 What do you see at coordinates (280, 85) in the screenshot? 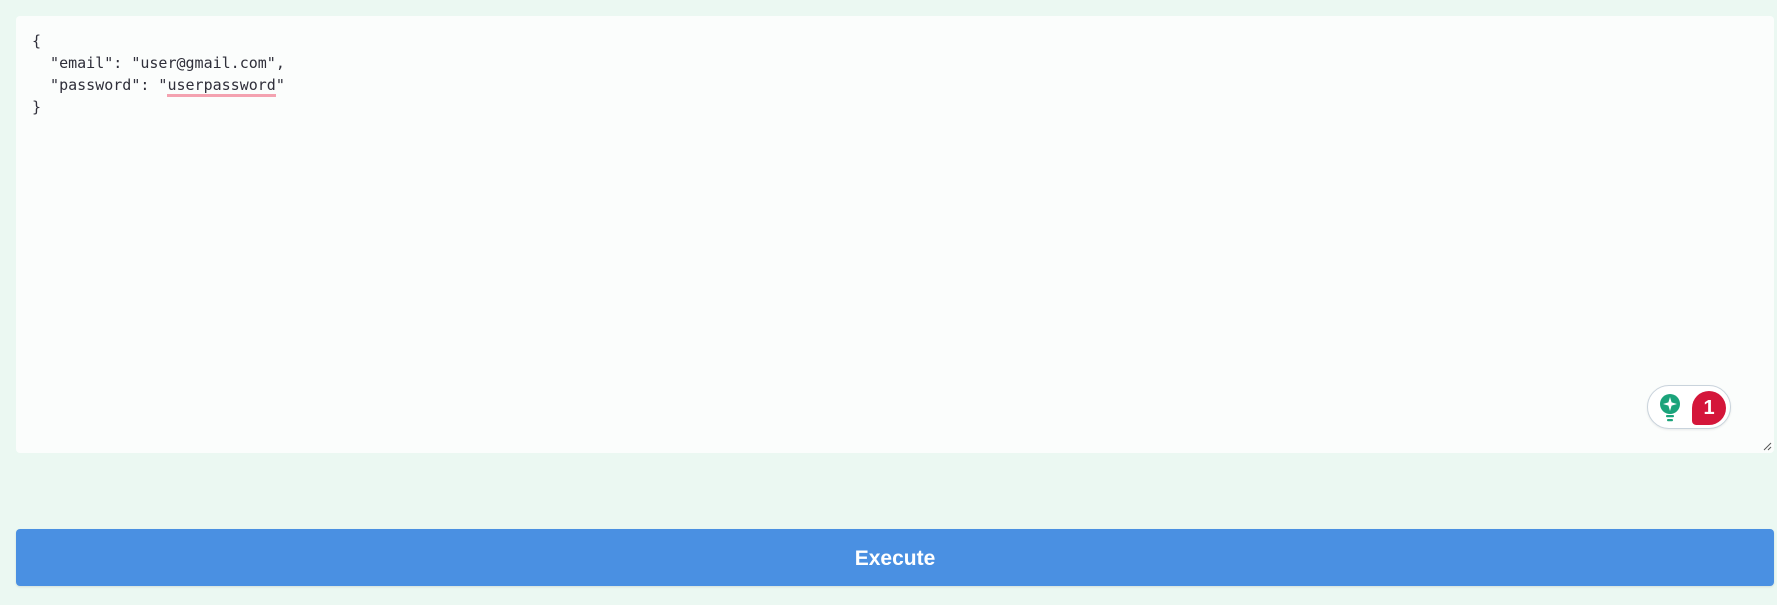
I see `code-line-3-suffix: "` at bounding box center [280, 85].